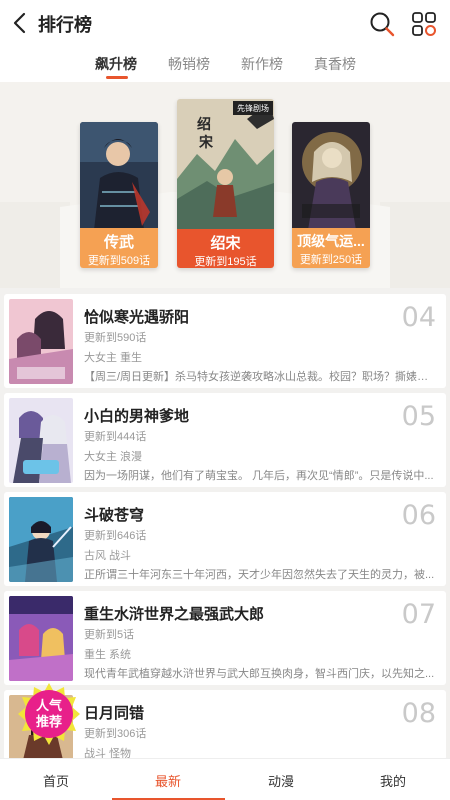  Describe the element at coordinates (225, 262) in the screenshot. I see `update-status: 更新到195话` at that location.